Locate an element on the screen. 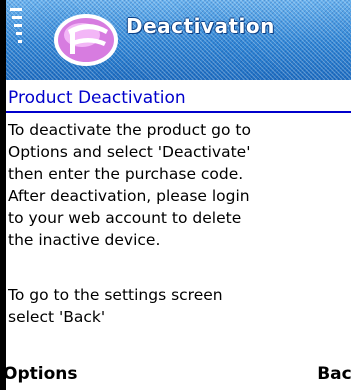  instruction-line: then enter the purchase code. is located at coordinates (126, 174).